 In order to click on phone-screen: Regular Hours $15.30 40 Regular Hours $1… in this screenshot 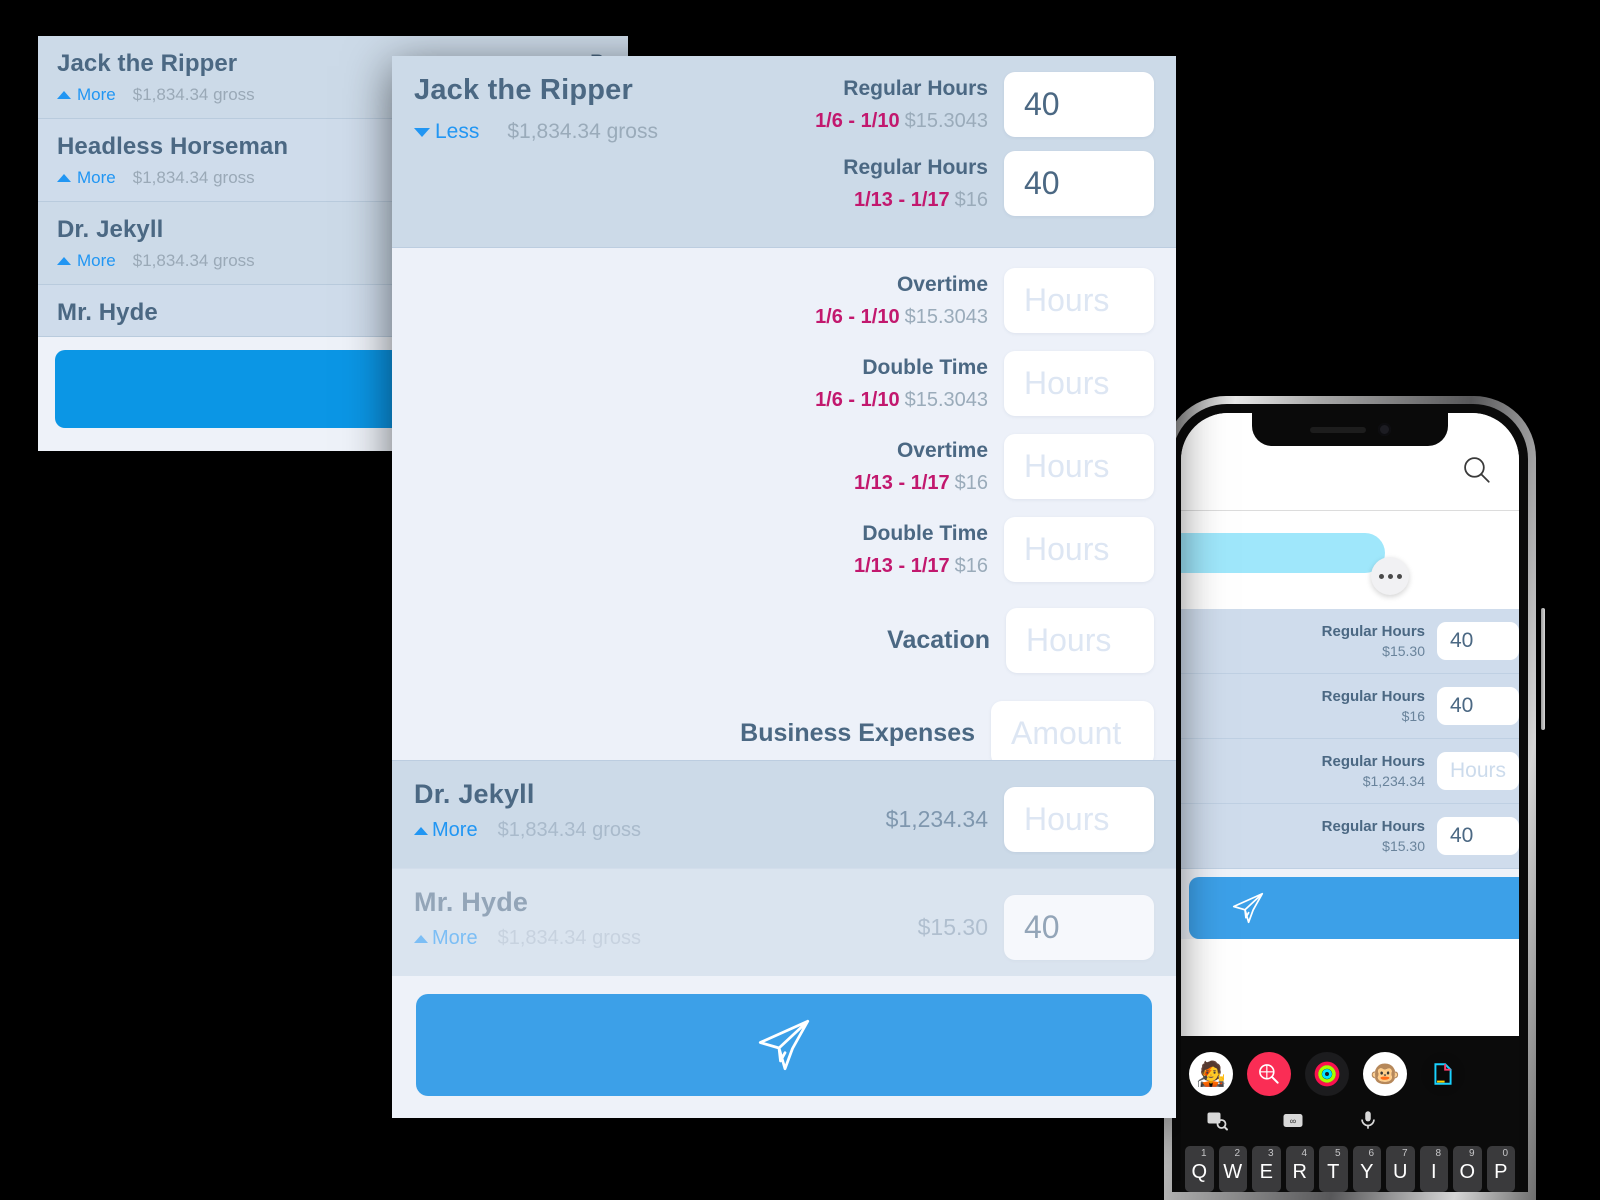, I will do `click(1350, 802)`.